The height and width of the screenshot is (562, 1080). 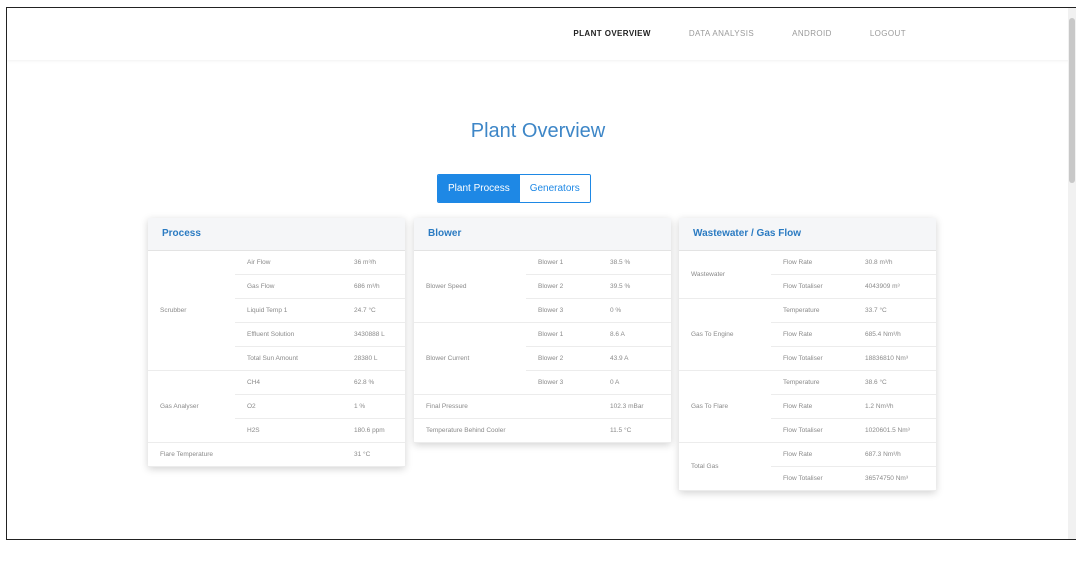 What do you see at coordinates (894, 263) in the screenshot?
I see `row-value: 30.8 m³/h` at bounding box center [894, 263].